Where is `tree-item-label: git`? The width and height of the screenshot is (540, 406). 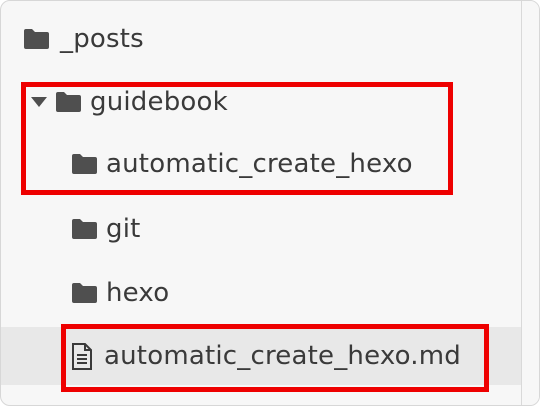
tree-item-label: git is located at coordinates (123, 229).